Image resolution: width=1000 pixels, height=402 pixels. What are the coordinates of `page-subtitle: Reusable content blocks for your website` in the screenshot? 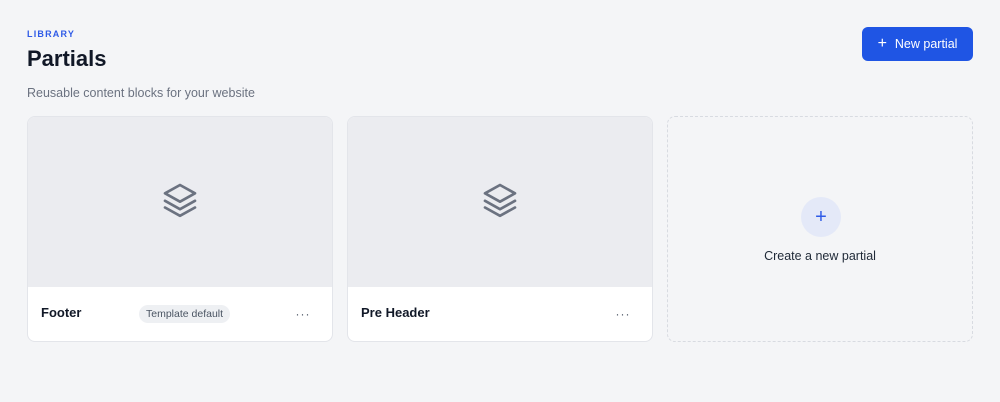 It's located at (141, 93).